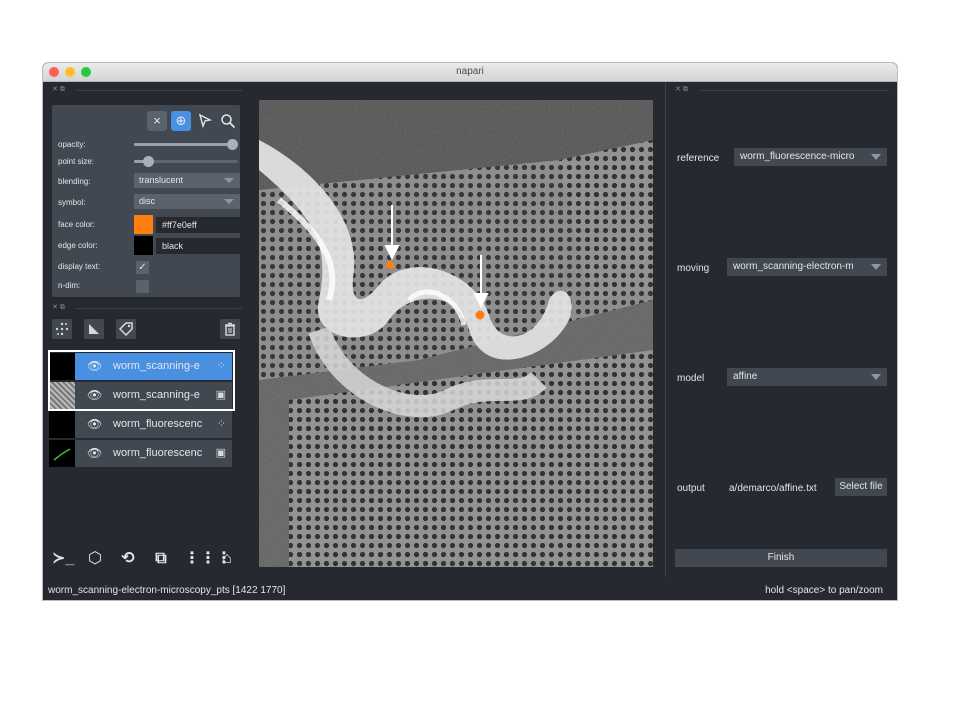 This screenshot has height=720, width=960. Describe the element at coordinates (186, 161) in the screenshot. I see `point-size-slider` at that location.